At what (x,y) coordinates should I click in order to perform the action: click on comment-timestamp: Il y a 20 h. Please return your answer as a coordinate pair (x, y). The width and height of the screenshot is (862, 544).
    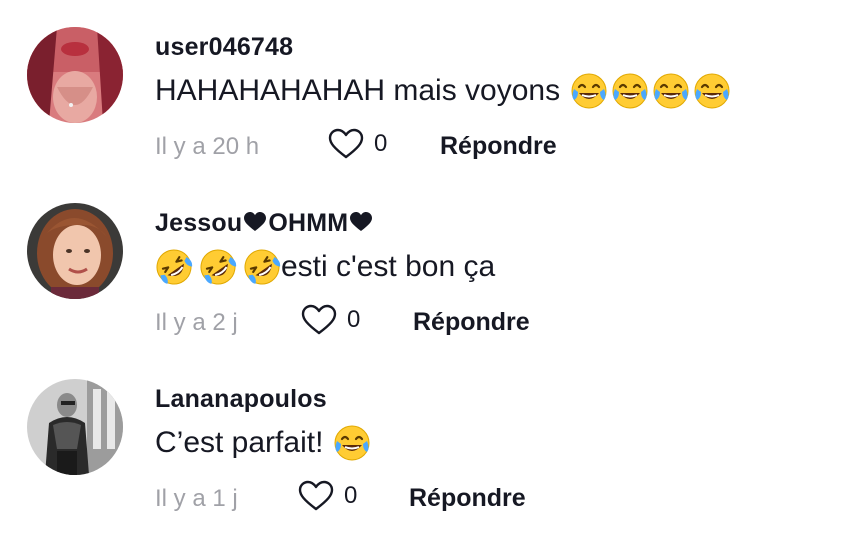
    Looking at the image, I should click on (207, 146).